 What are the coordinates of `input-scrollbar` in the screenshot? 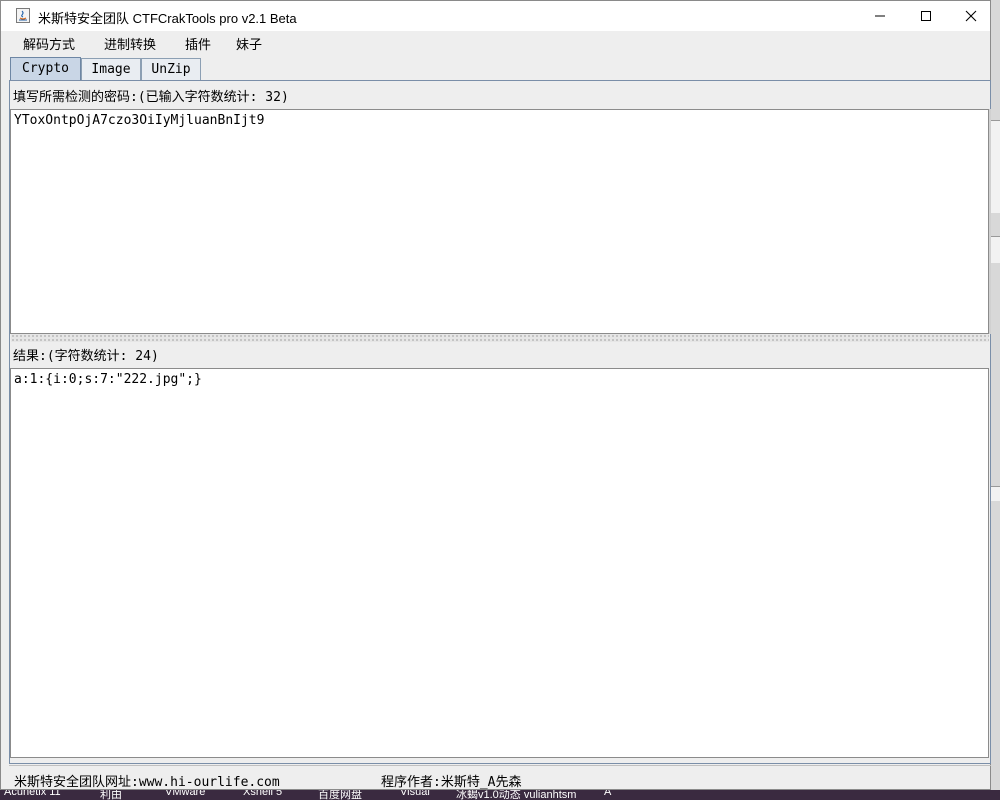 It's located at (990, 221).